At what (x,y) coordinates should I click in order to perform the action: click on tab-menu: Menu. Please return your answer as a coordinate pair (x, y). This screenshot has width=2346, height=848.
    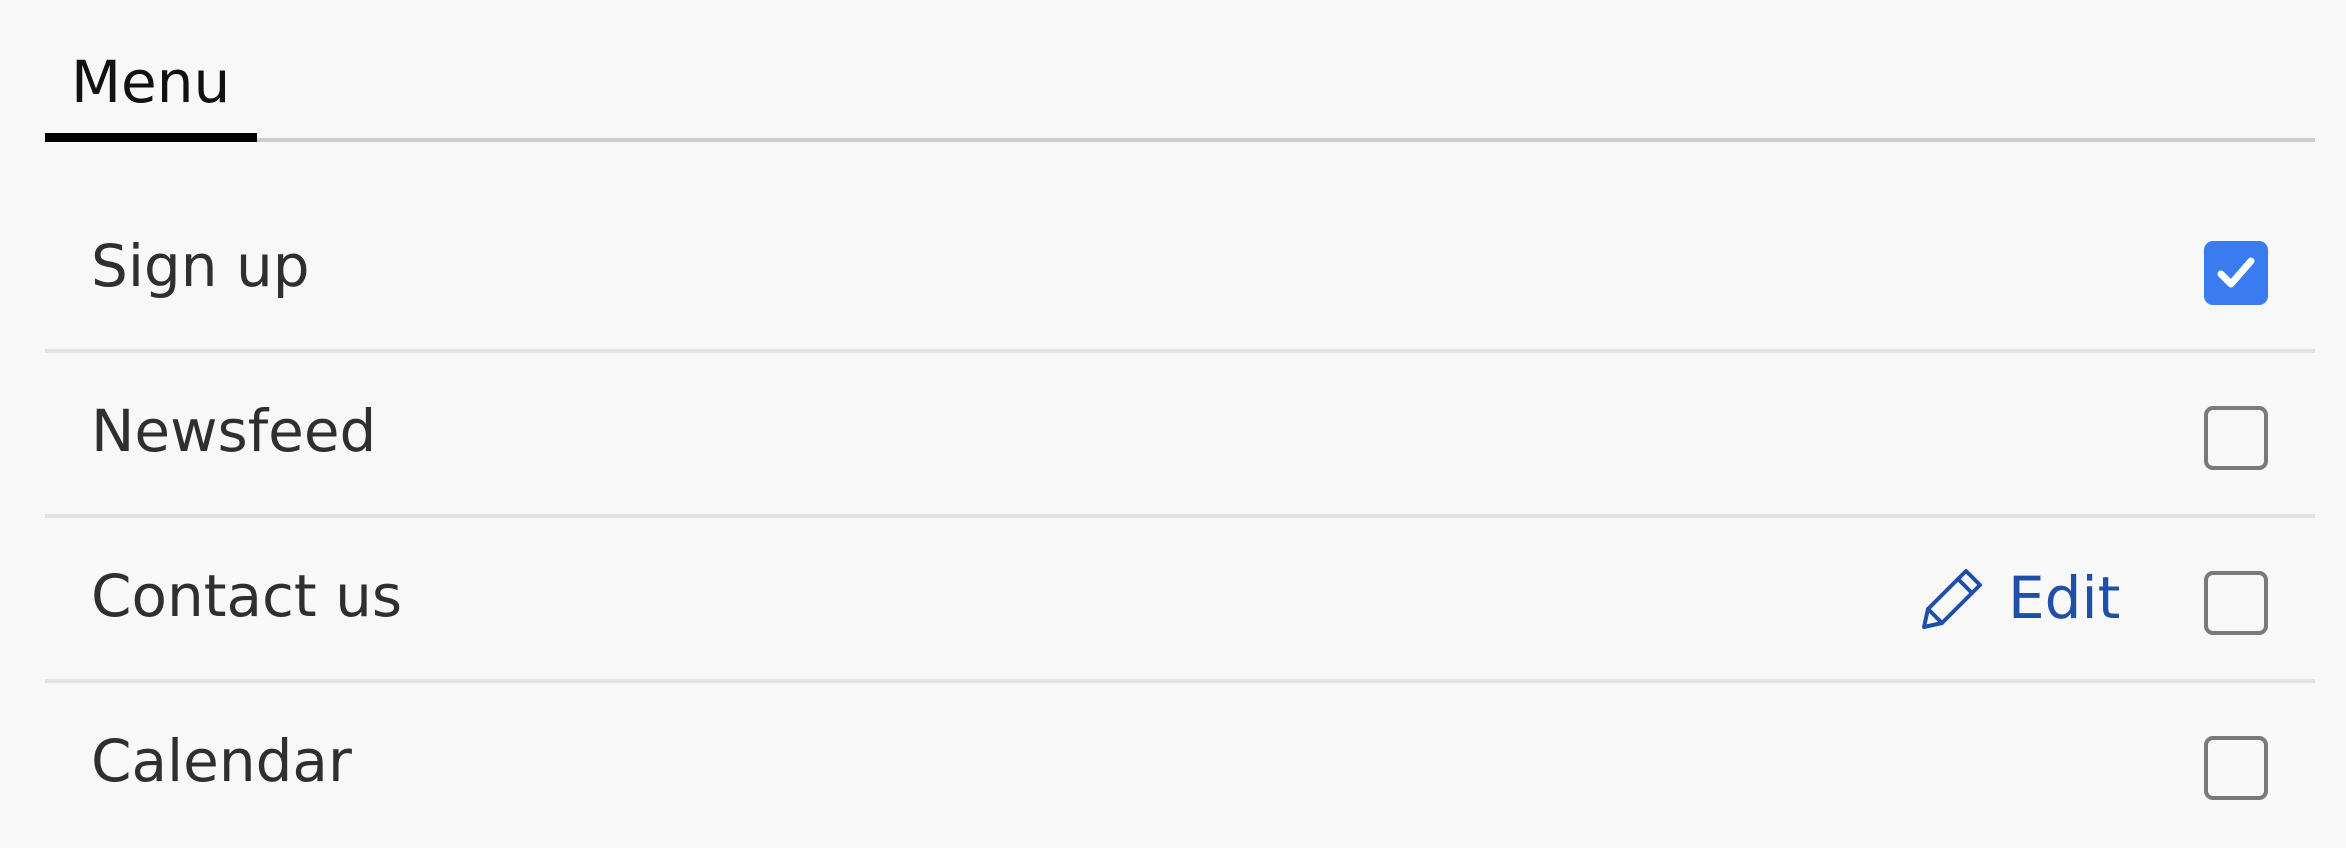
    Looking at the image, I should click on (151, 71).